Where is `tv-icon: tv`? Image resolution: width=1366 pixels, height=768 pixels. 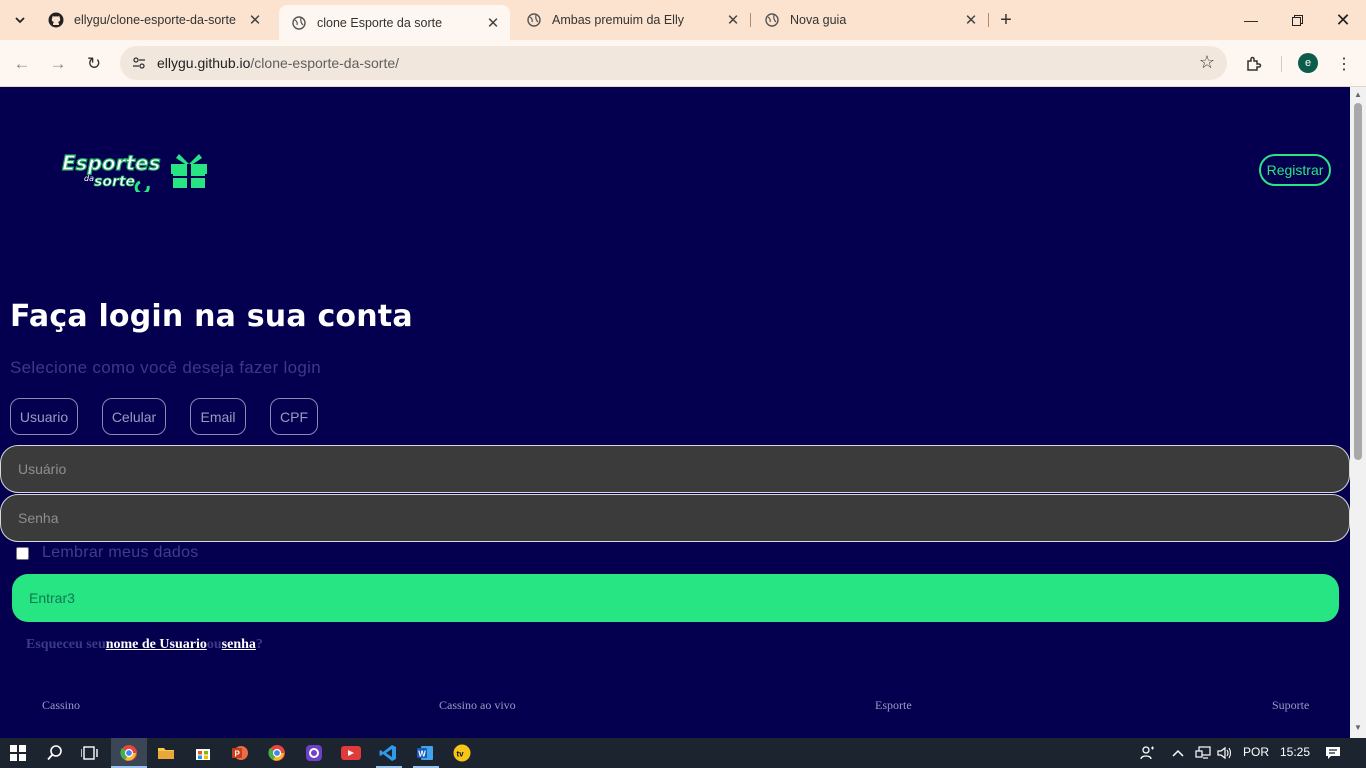 tv-icon: tv is located at coordinates (462, 753).